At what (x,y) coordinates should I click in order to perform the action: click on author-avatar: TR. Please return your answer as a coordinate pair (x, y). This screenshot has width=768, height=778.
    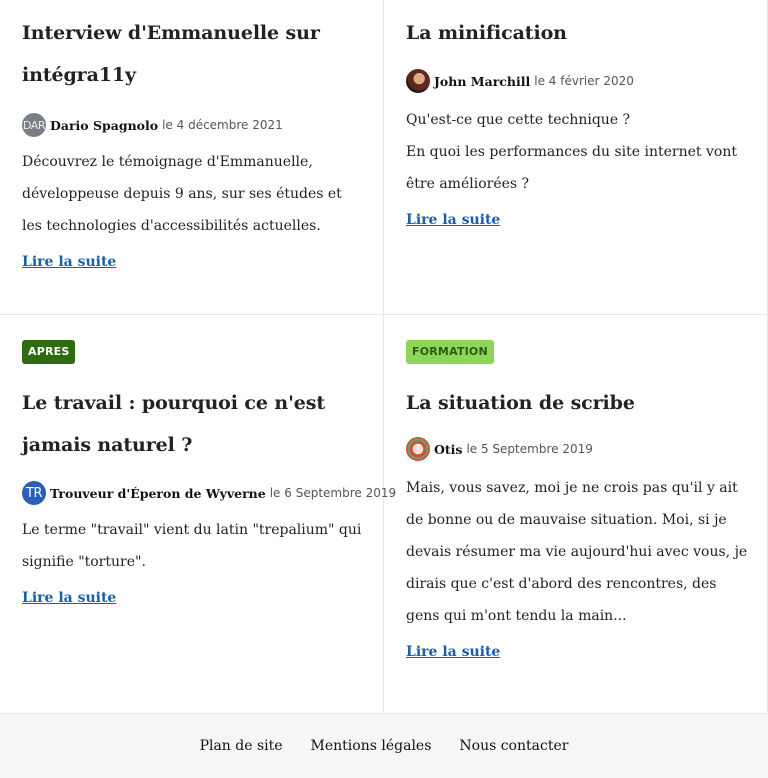
    Looking at the image, I should click on (34, 493).